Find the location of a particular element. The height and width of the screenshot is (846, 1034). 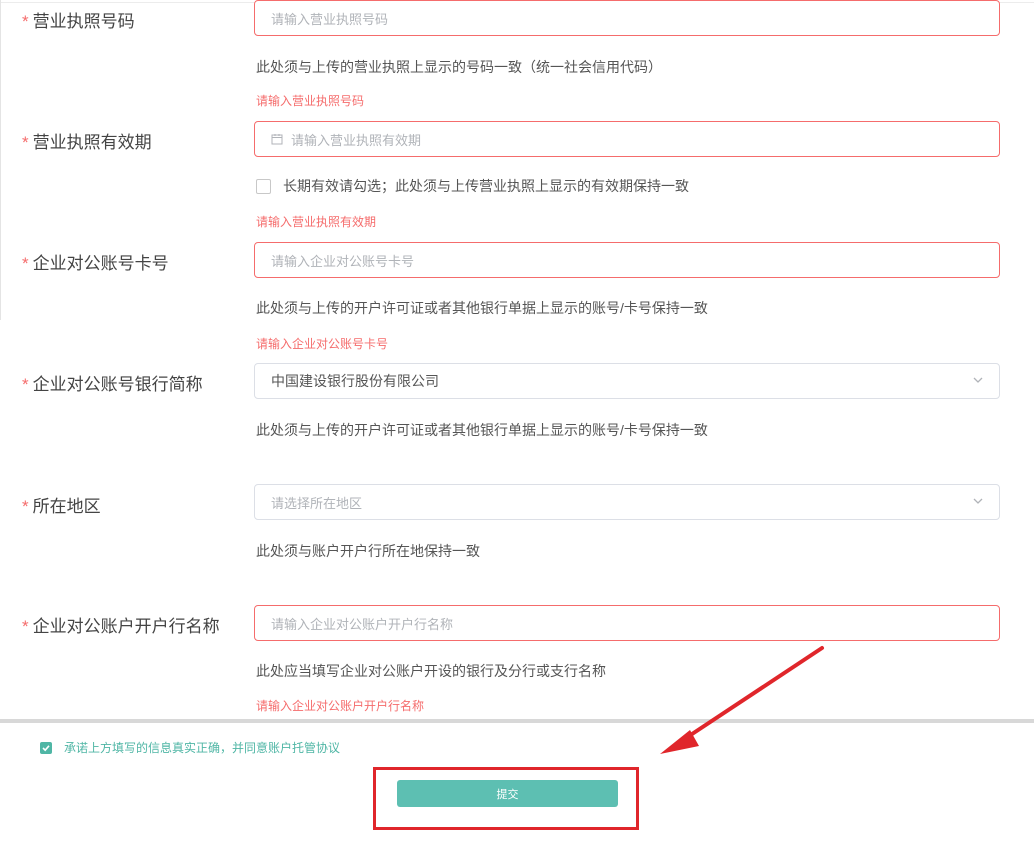

license-number-label-text: 营业执照号码 is located at coordinates (83, 21).